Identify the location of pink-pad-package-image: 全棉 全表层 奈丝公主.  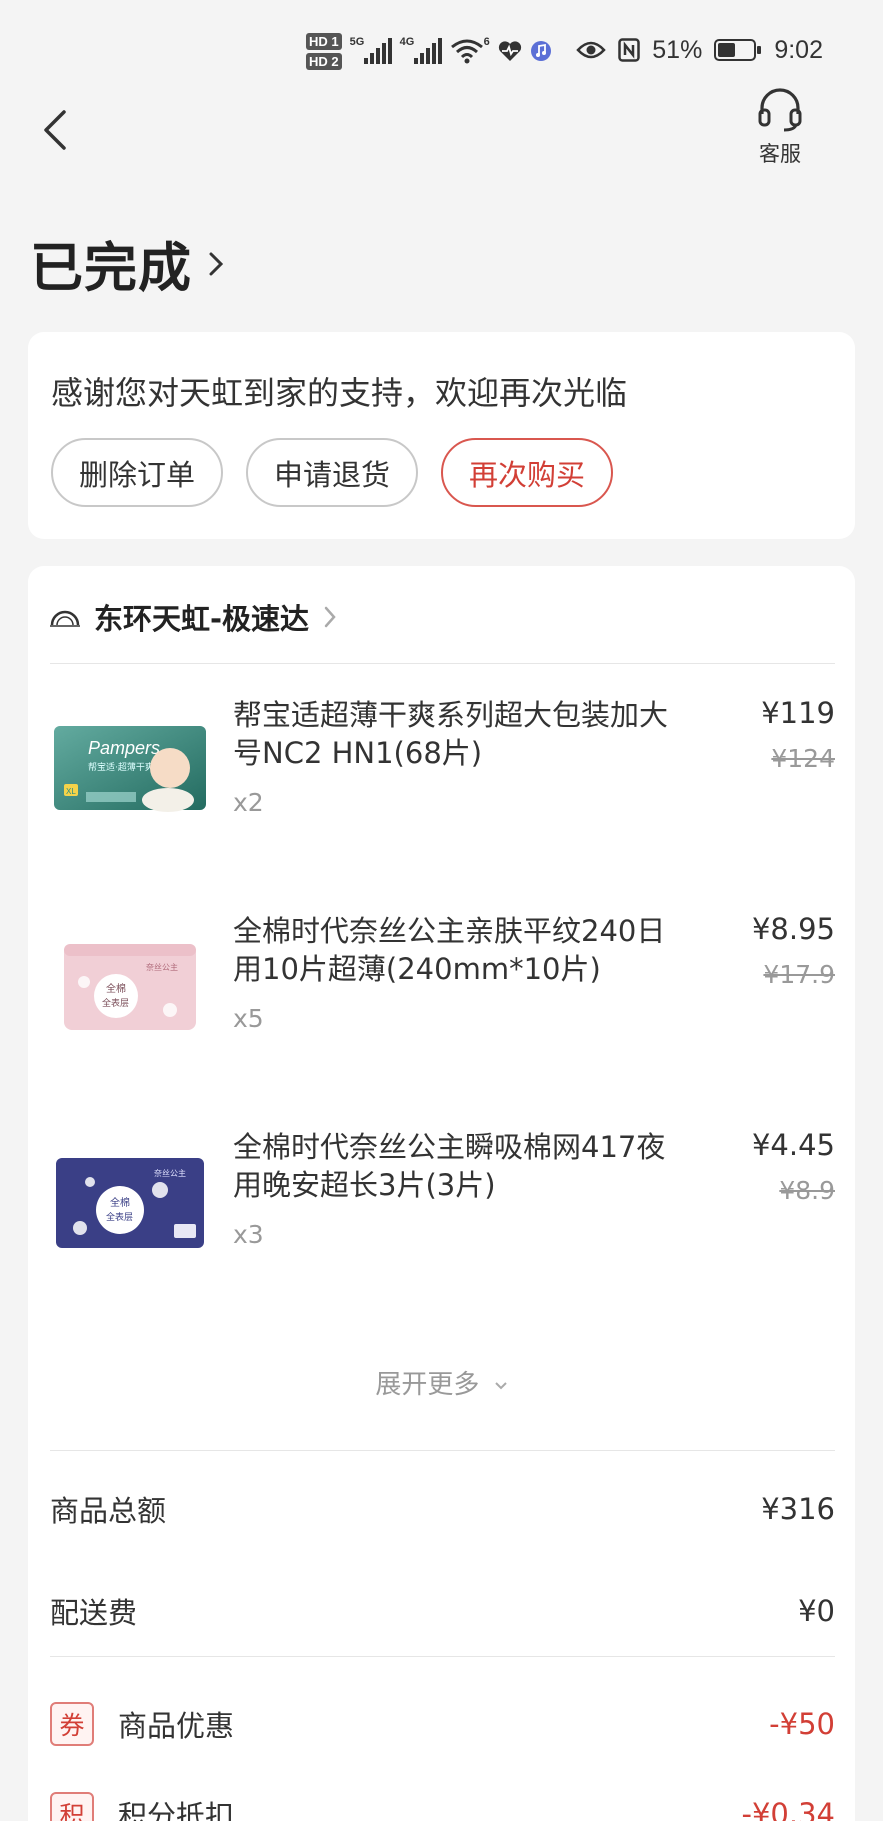
(130, 987).